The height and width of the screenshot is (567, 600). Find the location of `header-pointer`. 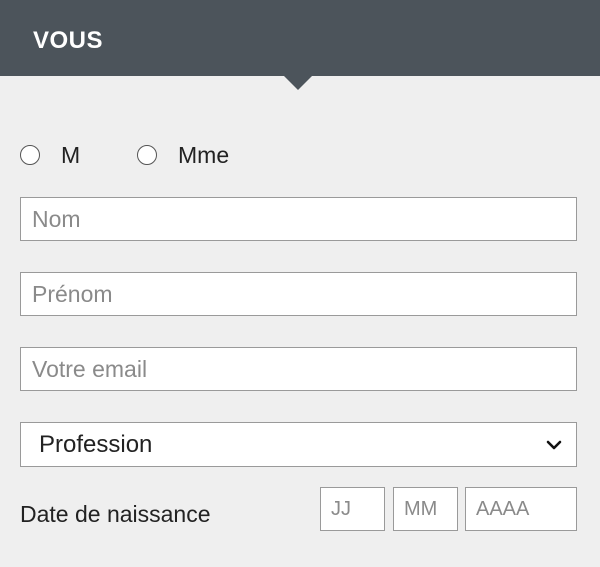

header-pointer is located at coordinates (298, 83).